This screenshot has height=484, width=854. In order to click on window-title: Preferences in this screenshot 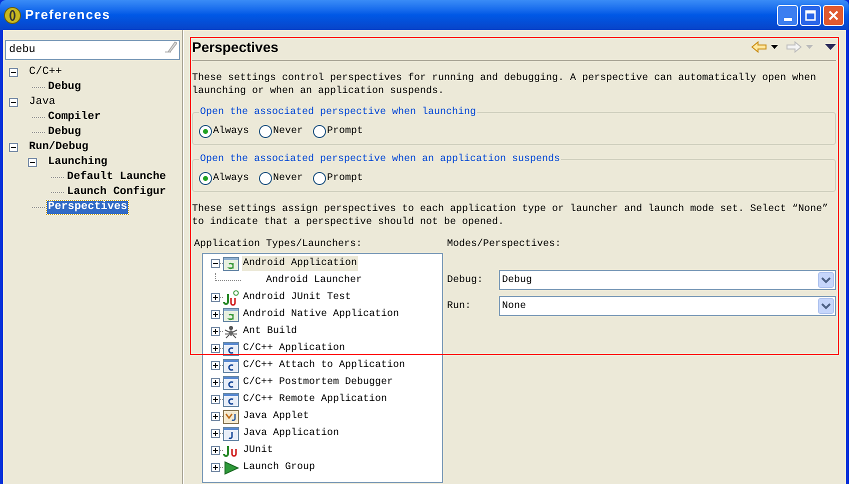, I will do `click(67, 15)`.